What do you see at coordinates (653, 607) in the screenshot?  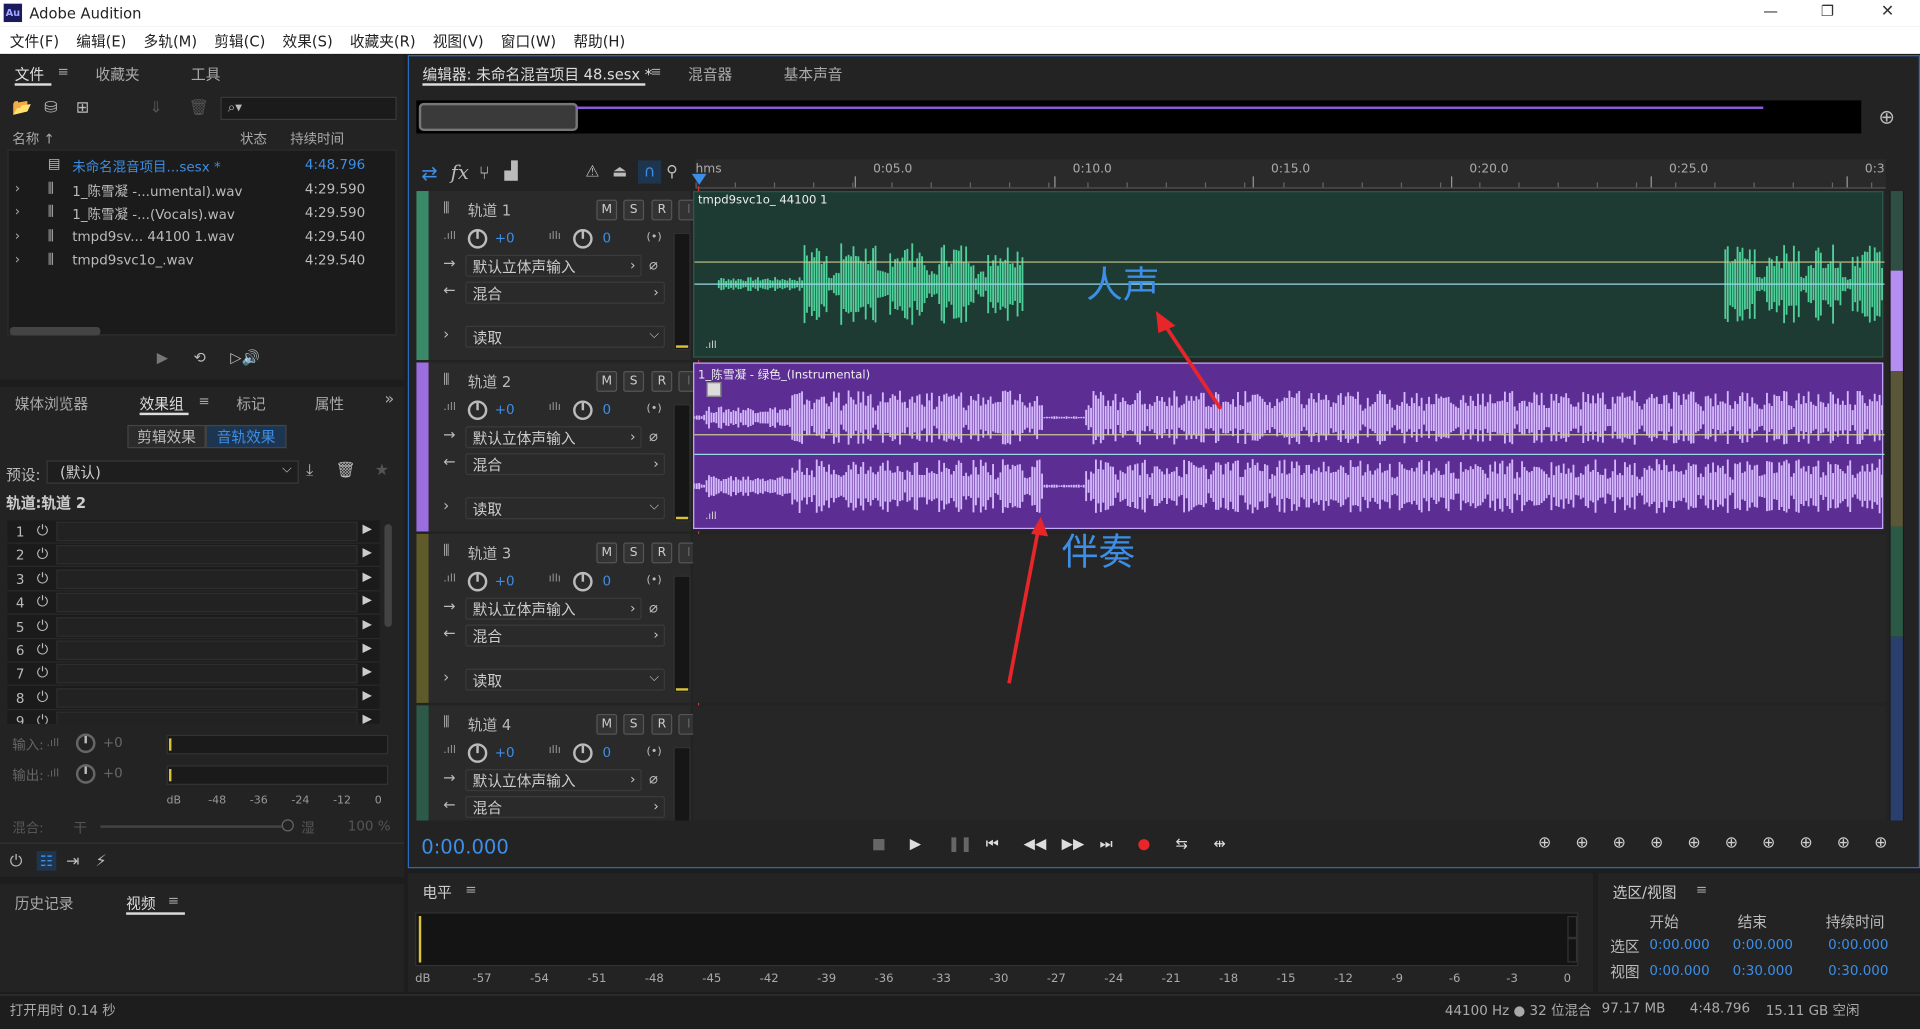 I see `phase-invert-icon: ⌀` at bounding box center [653, 607].